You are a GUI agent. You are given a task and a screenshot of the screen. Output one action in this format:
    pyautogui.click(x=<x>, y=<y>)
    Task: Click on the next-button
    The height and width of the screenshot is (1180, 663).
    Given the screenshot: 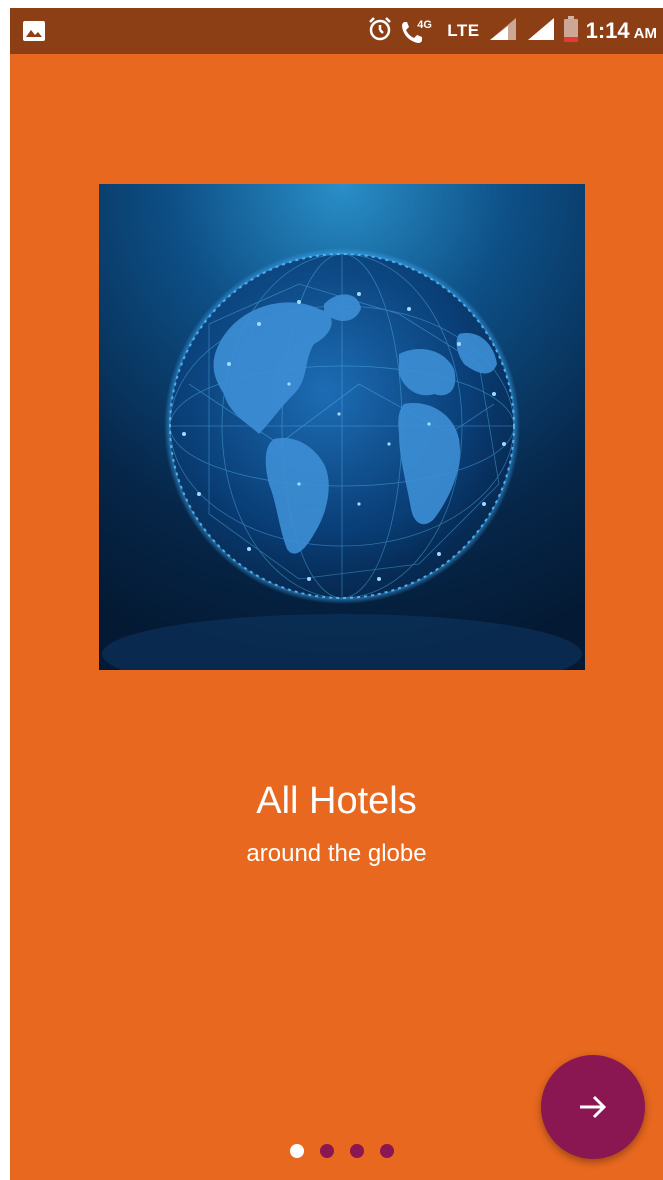 What is the action you would take?
    pyautogui.click(x=593, y=1107)
    